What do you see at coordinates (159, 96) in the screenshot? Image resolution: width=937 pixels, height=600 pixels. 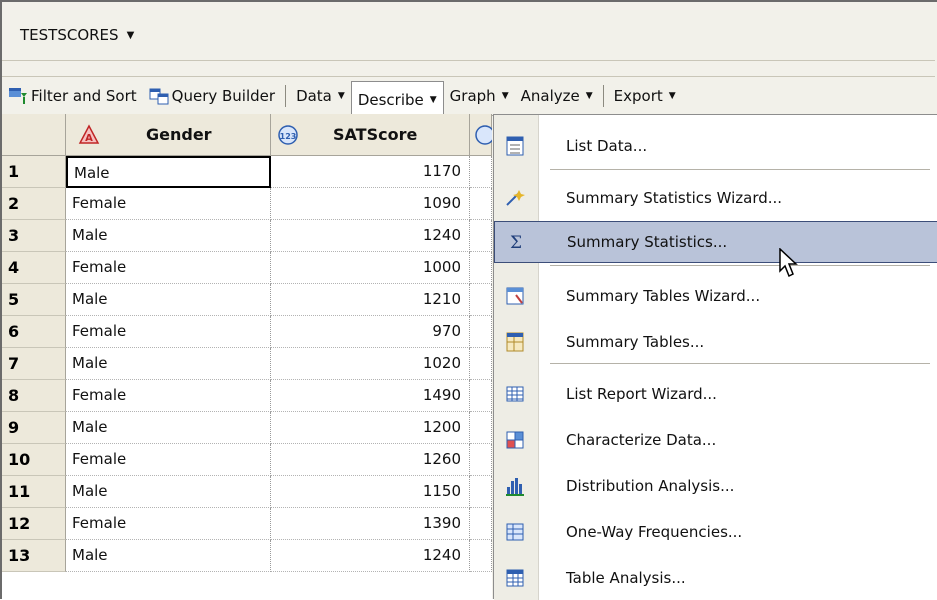 I see `query-builder-icon` at bounding box center [159, 96].